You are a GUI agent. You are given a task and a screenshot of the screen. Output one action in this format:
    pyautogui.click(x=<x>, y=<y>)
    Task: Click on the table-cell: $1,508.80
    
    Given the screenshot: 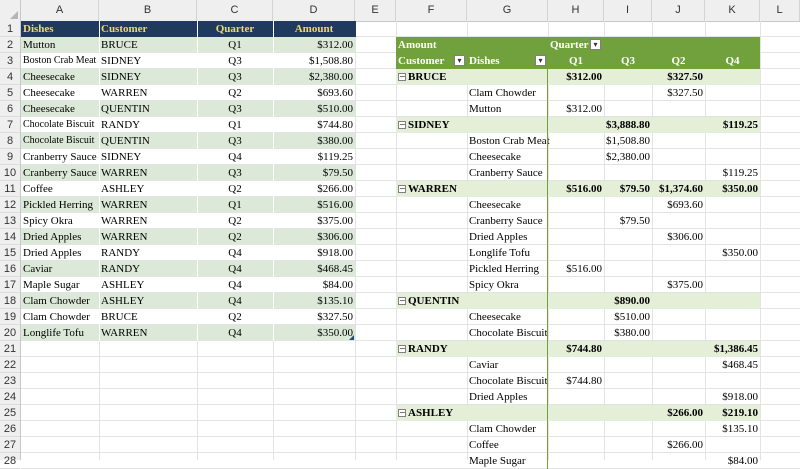 What is the action you would take?
    pyautogui.click(x=314, y=61)
    